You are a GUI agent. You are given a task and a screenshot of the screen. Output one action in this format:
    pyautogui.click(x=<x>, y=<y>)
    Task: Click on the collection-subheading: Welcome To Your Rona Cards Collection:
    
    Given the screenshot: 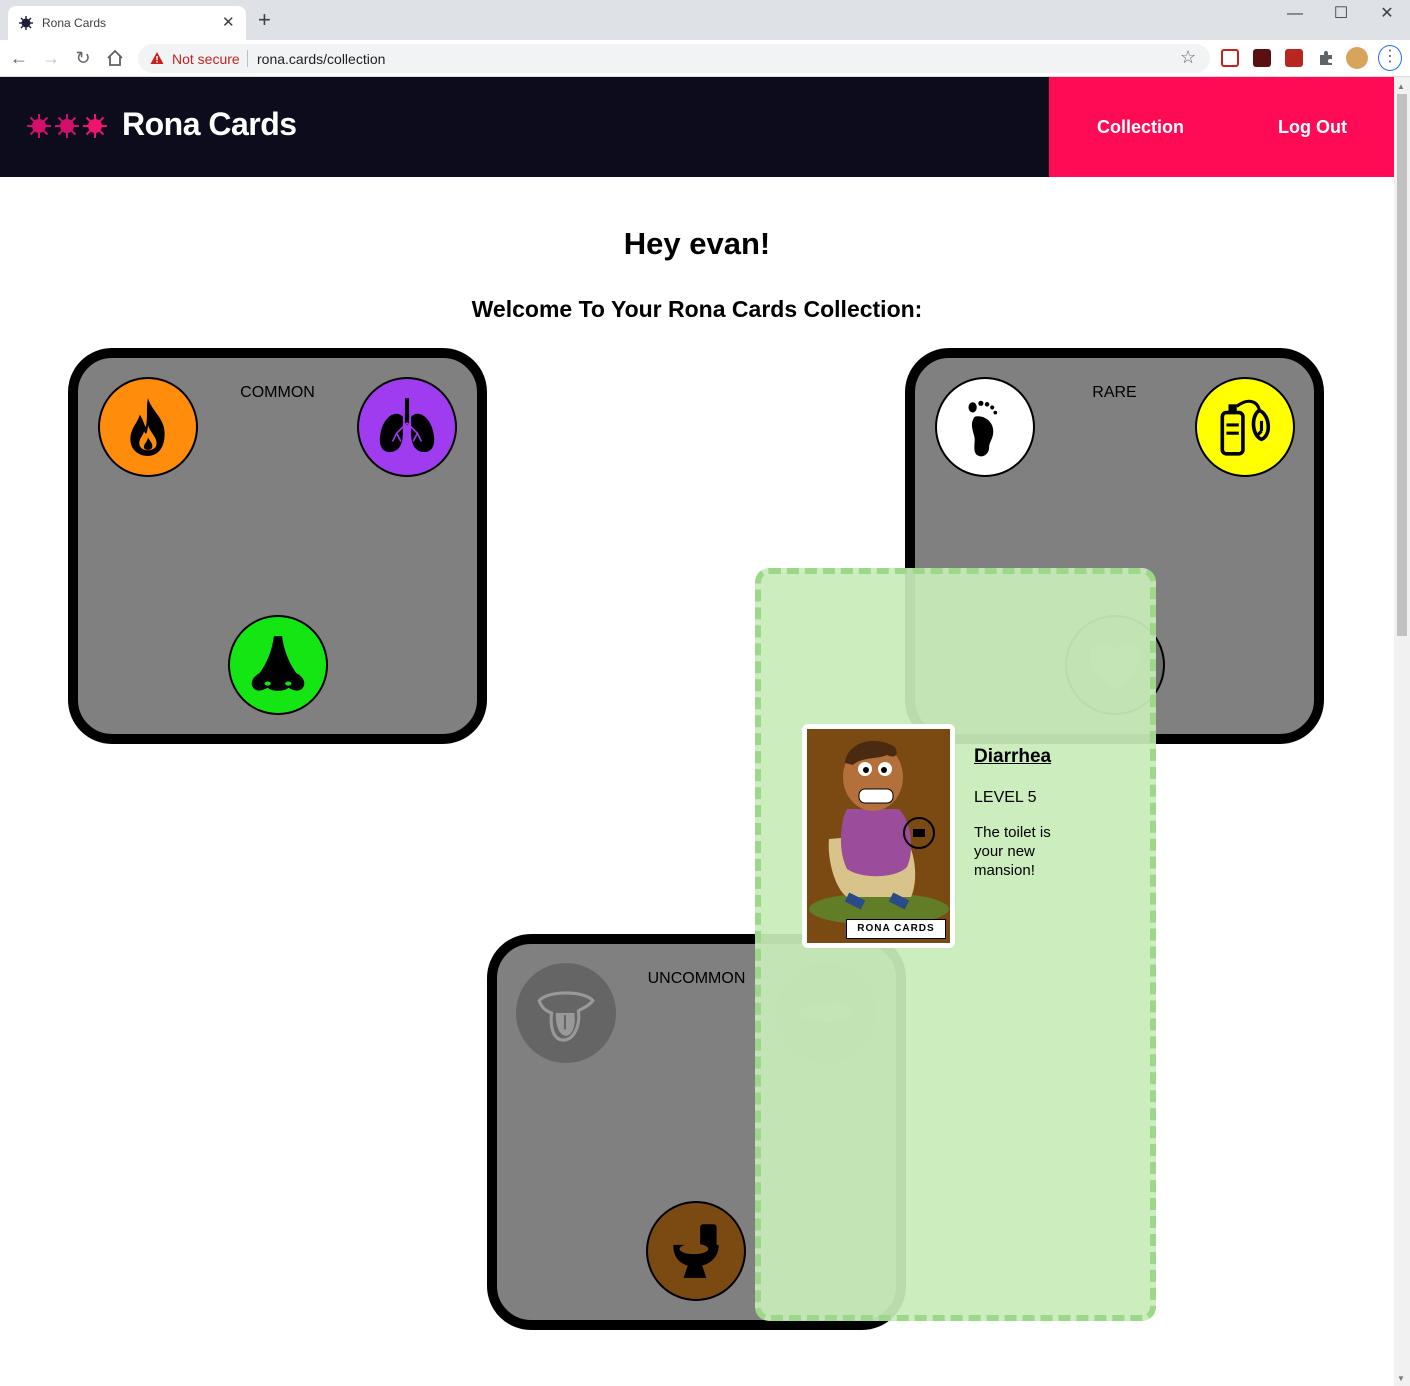 What is the action you would take?
    pyautogui.click(x=697, y=309)
    